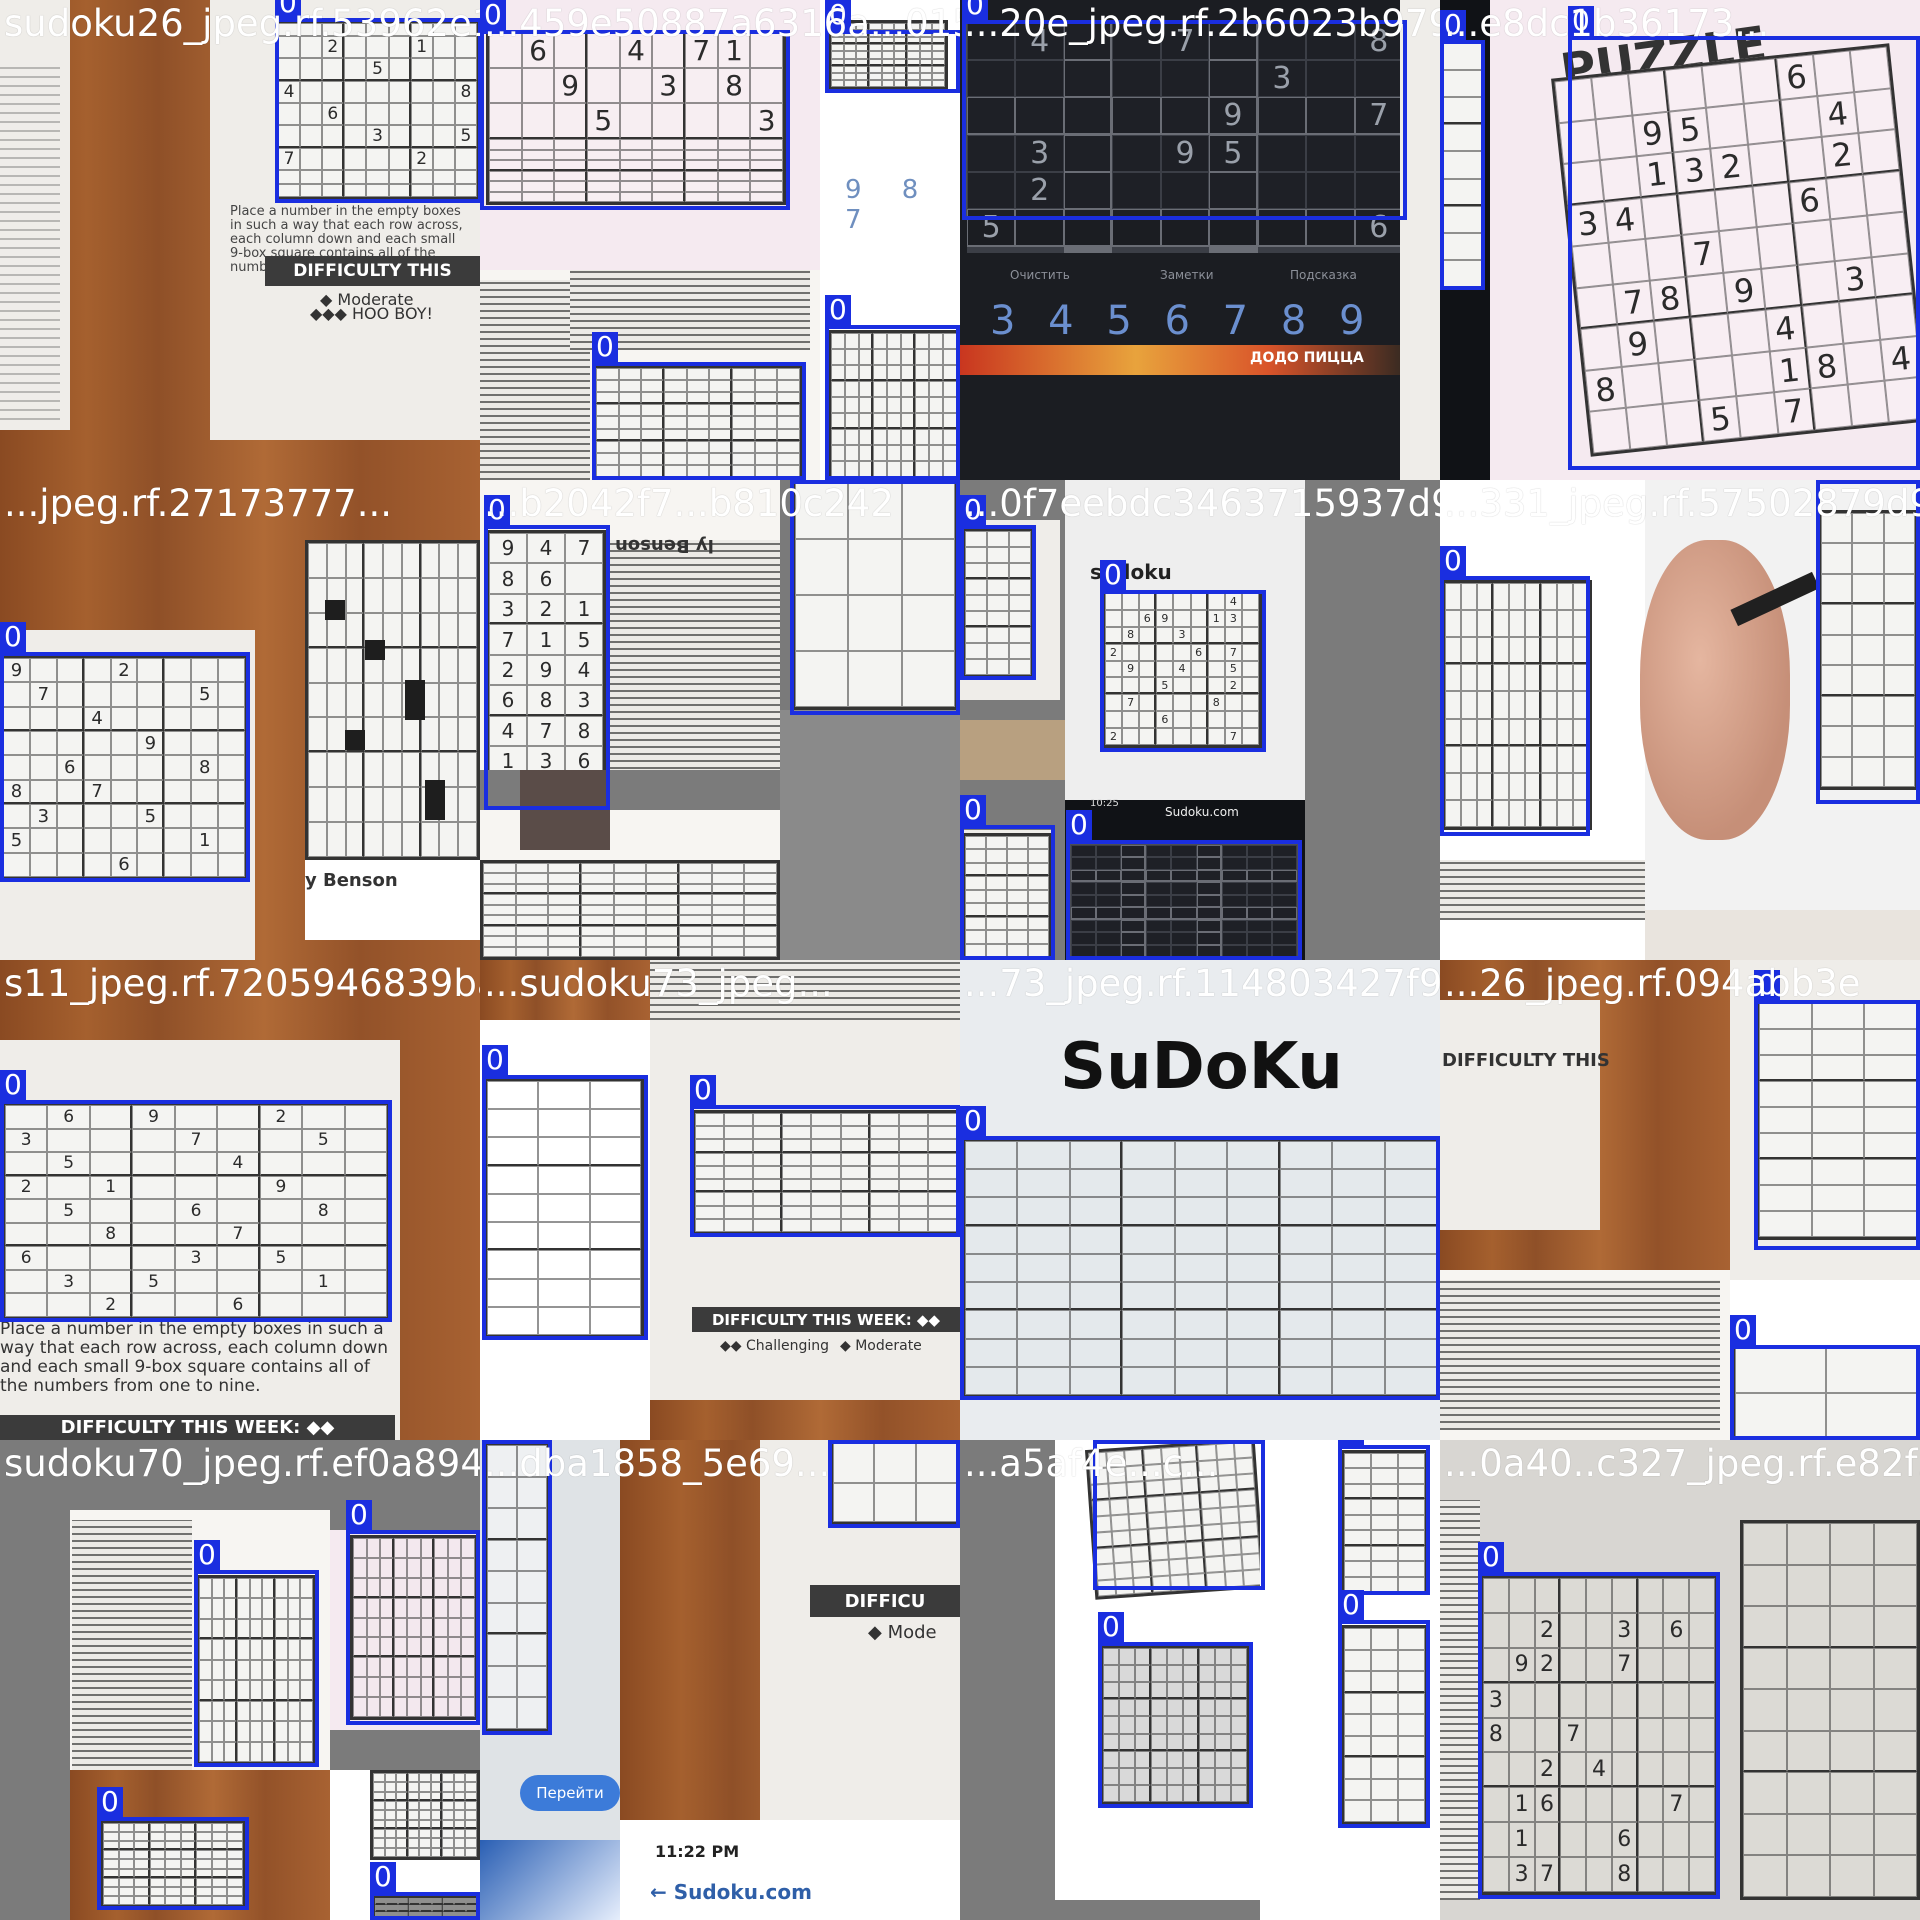 The width and height of the screenshot is (1920, 1920). I want to click on tile-8: 0 0 ...331_jpeg.rf.57502879d9ececea, so click(1680, 720).